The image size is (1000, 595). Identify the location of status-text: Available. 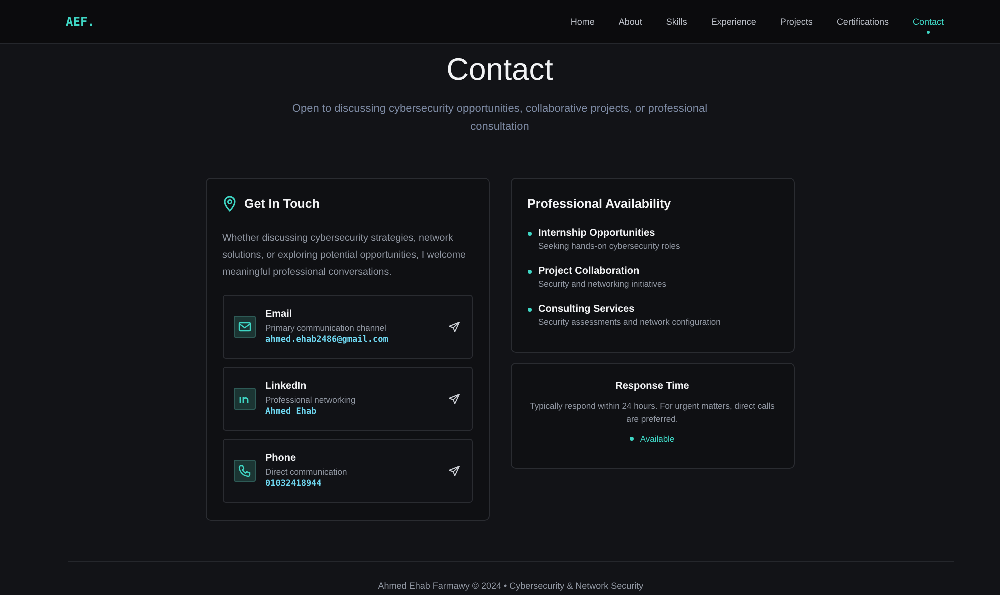
(657, 439).